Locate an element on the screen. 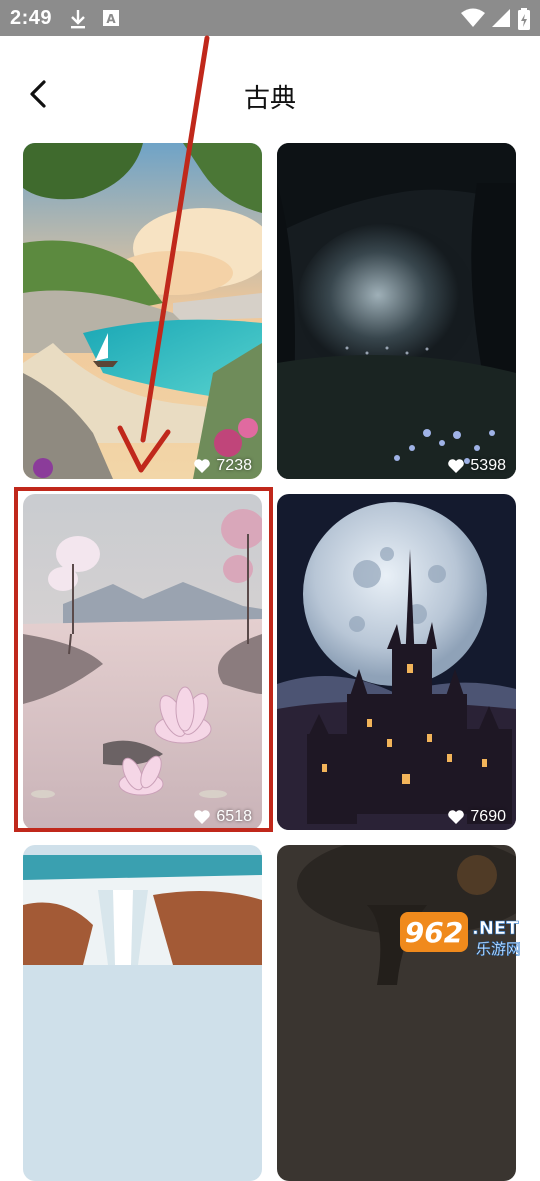 The image size is (540, 1181). like-count-value: 5398 is located at coordinates (488, 465).